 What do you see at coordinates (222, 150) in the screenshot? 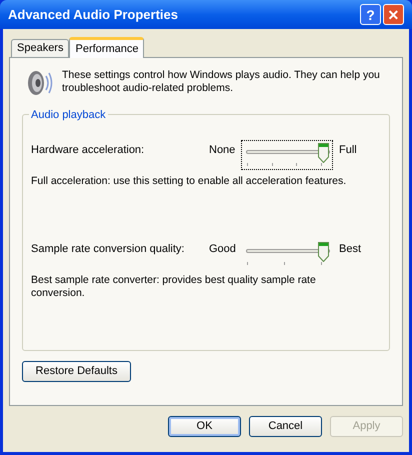
I see `slider-min-label: None` at bounding box center [222, 150].